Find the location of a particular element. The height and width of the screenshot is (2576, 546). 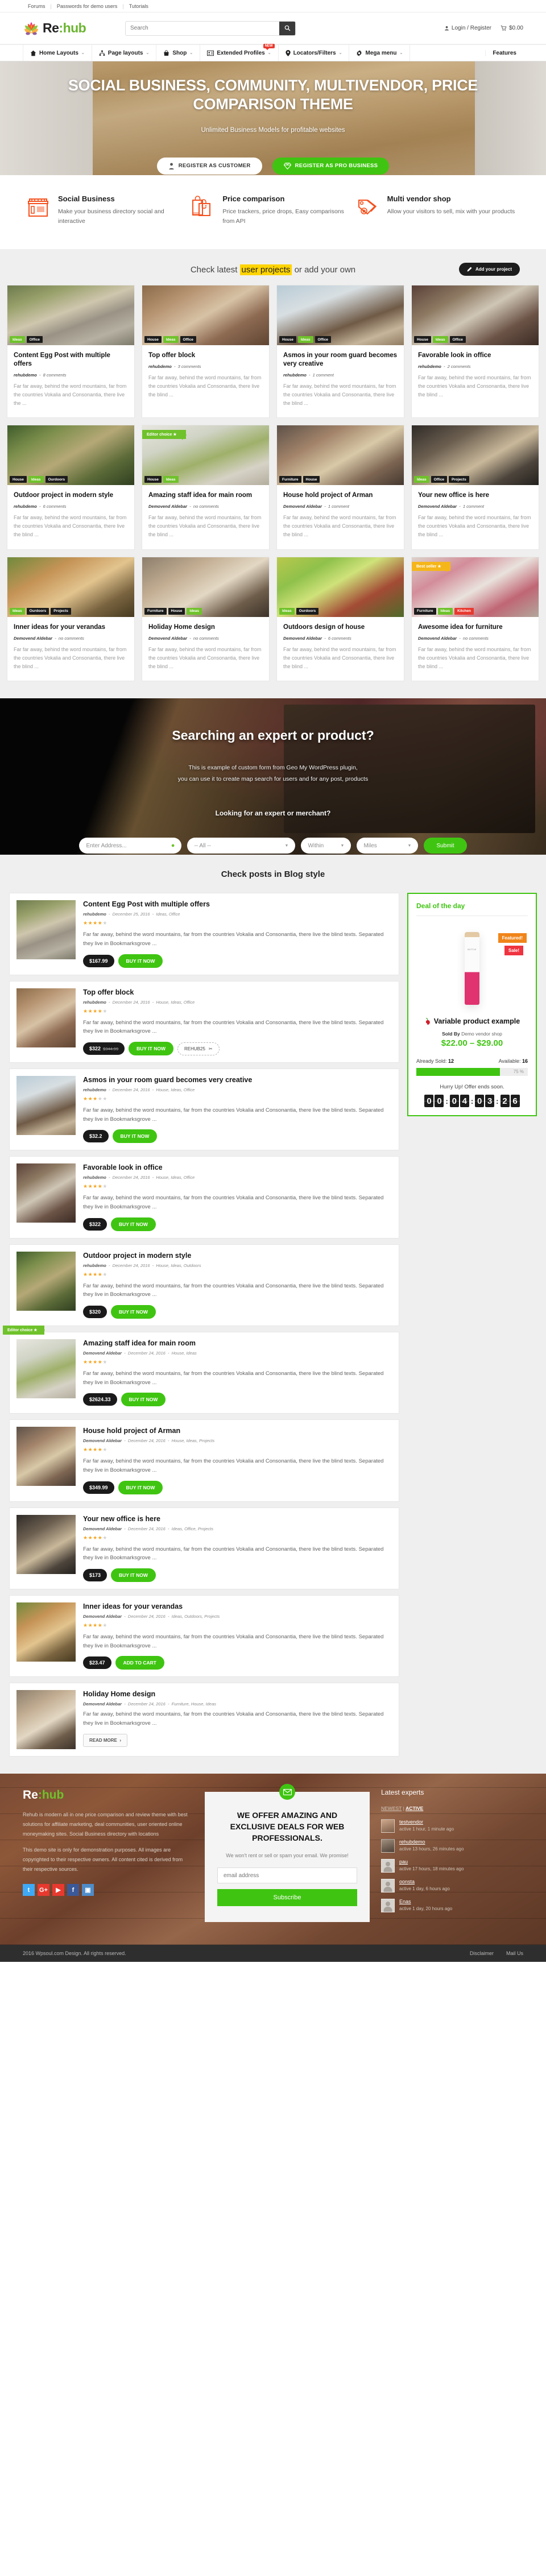

card-image: Ideas Office is located at coordinates (70, 315).